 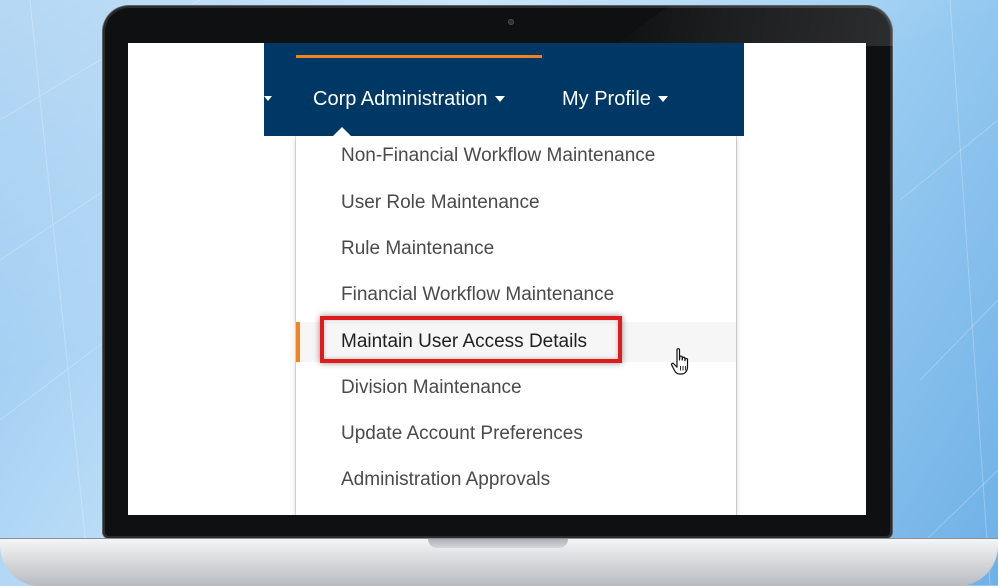 I want to click on menu-item-label: Non-Financial Workflow Maintenance, so click(x=498, y=155).